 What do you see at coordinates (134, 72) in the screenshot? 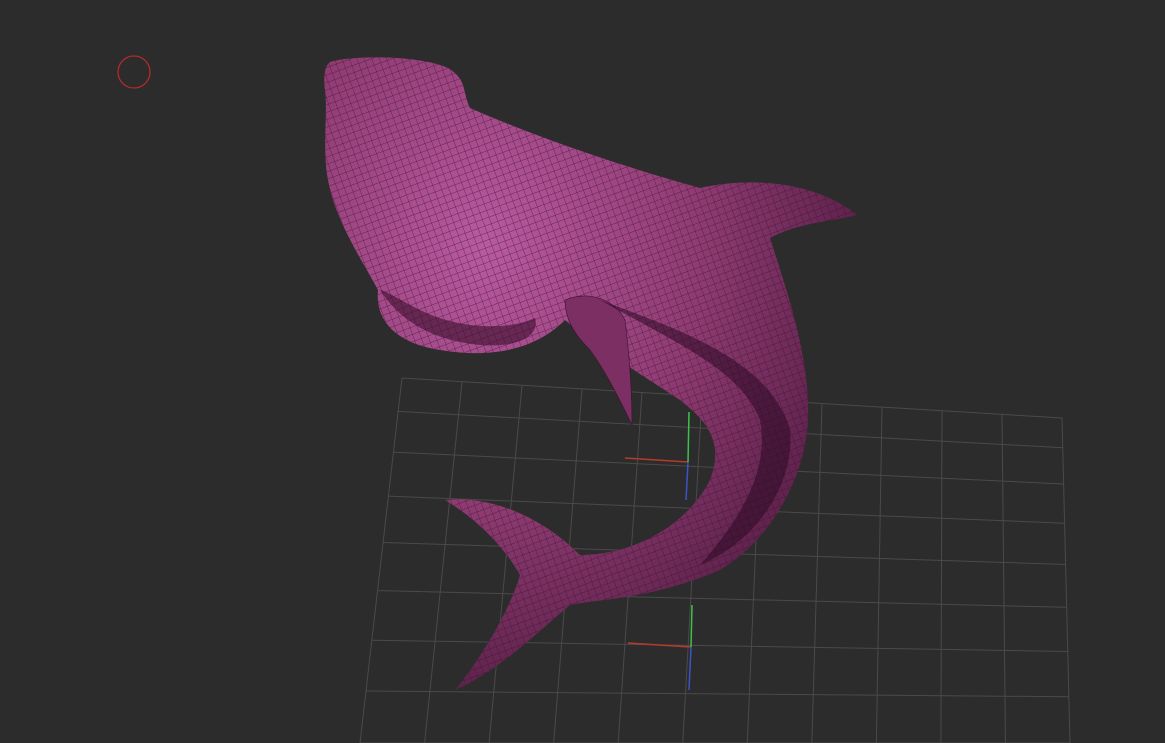
I see `brush-circle-icon` at bounding box center [134, 72].